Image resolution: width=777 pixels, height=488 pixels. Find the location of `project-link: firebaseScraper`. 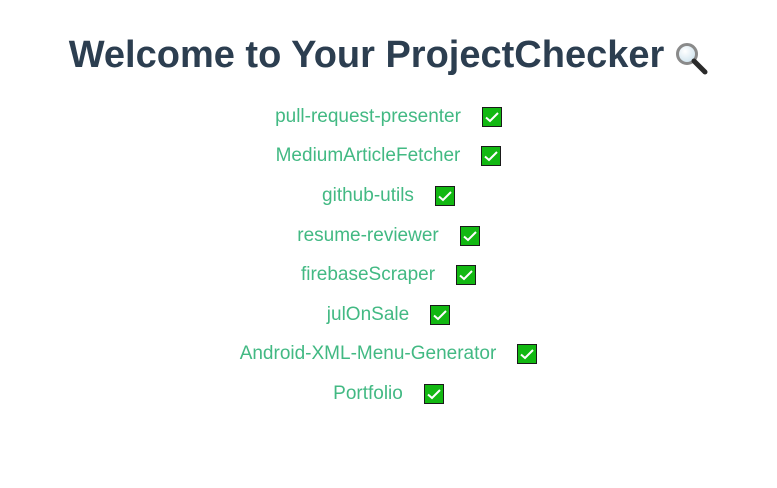

project-link: firebaseScraper is located at coordinates (368, 275).